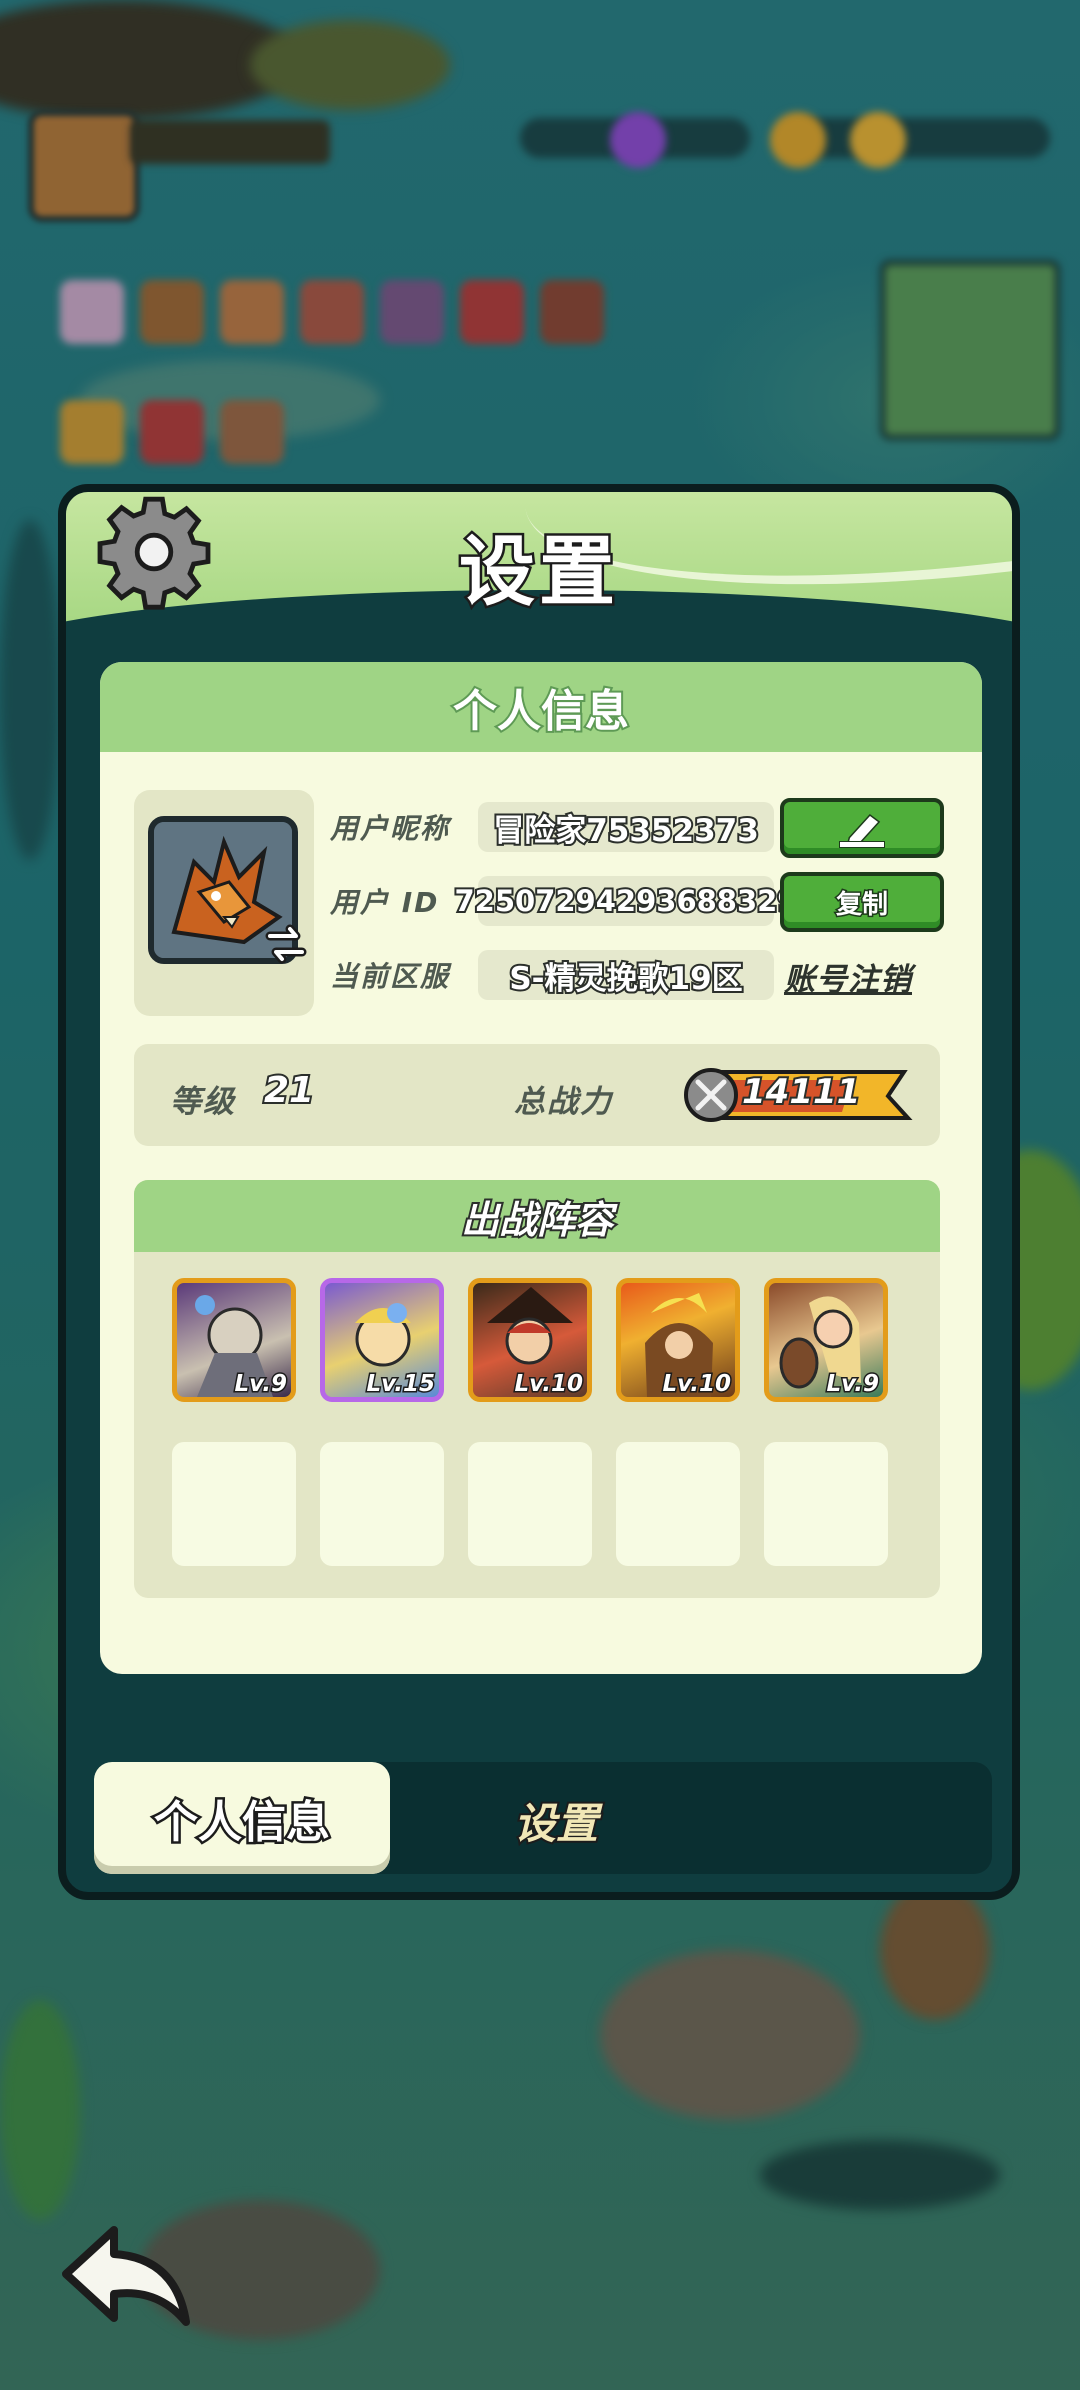 Image resolution: width=1080 pixels, height=2390 pixels. What do you see at coordinates (286, 944) in the screenshot?
I see `swap-arrows-icon` at bounding box center [286, 944].